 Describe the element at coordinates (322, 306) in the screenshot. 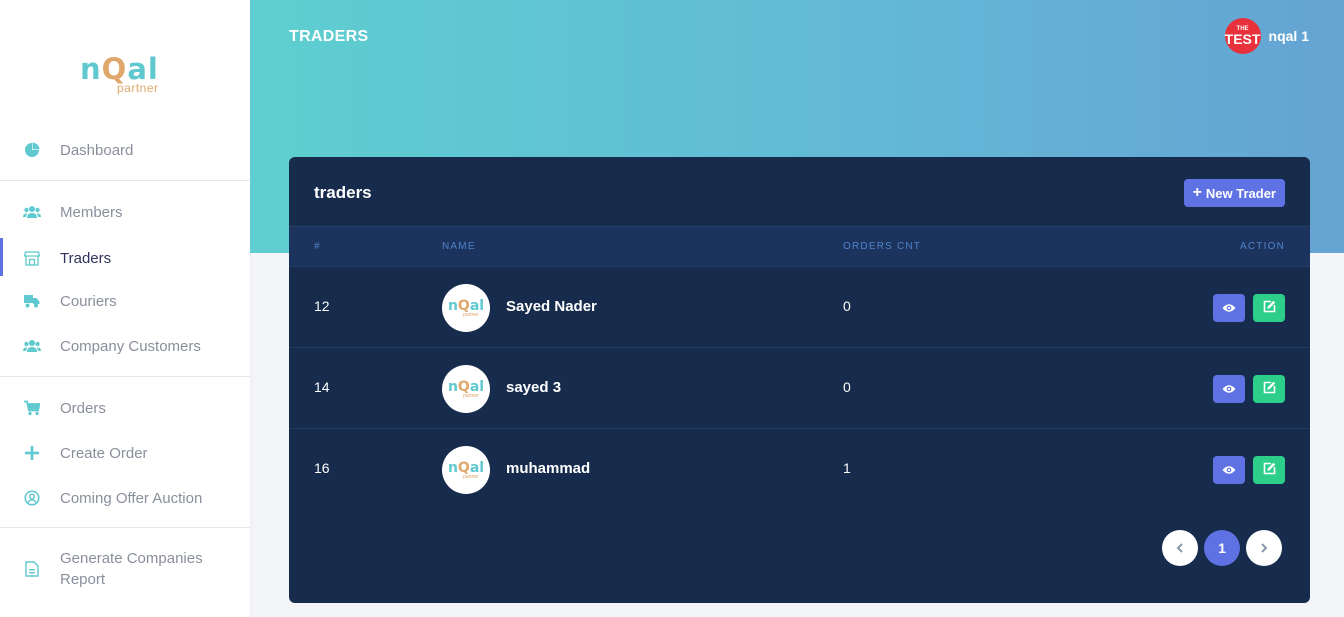

I see `trader-id: 12` at that location.